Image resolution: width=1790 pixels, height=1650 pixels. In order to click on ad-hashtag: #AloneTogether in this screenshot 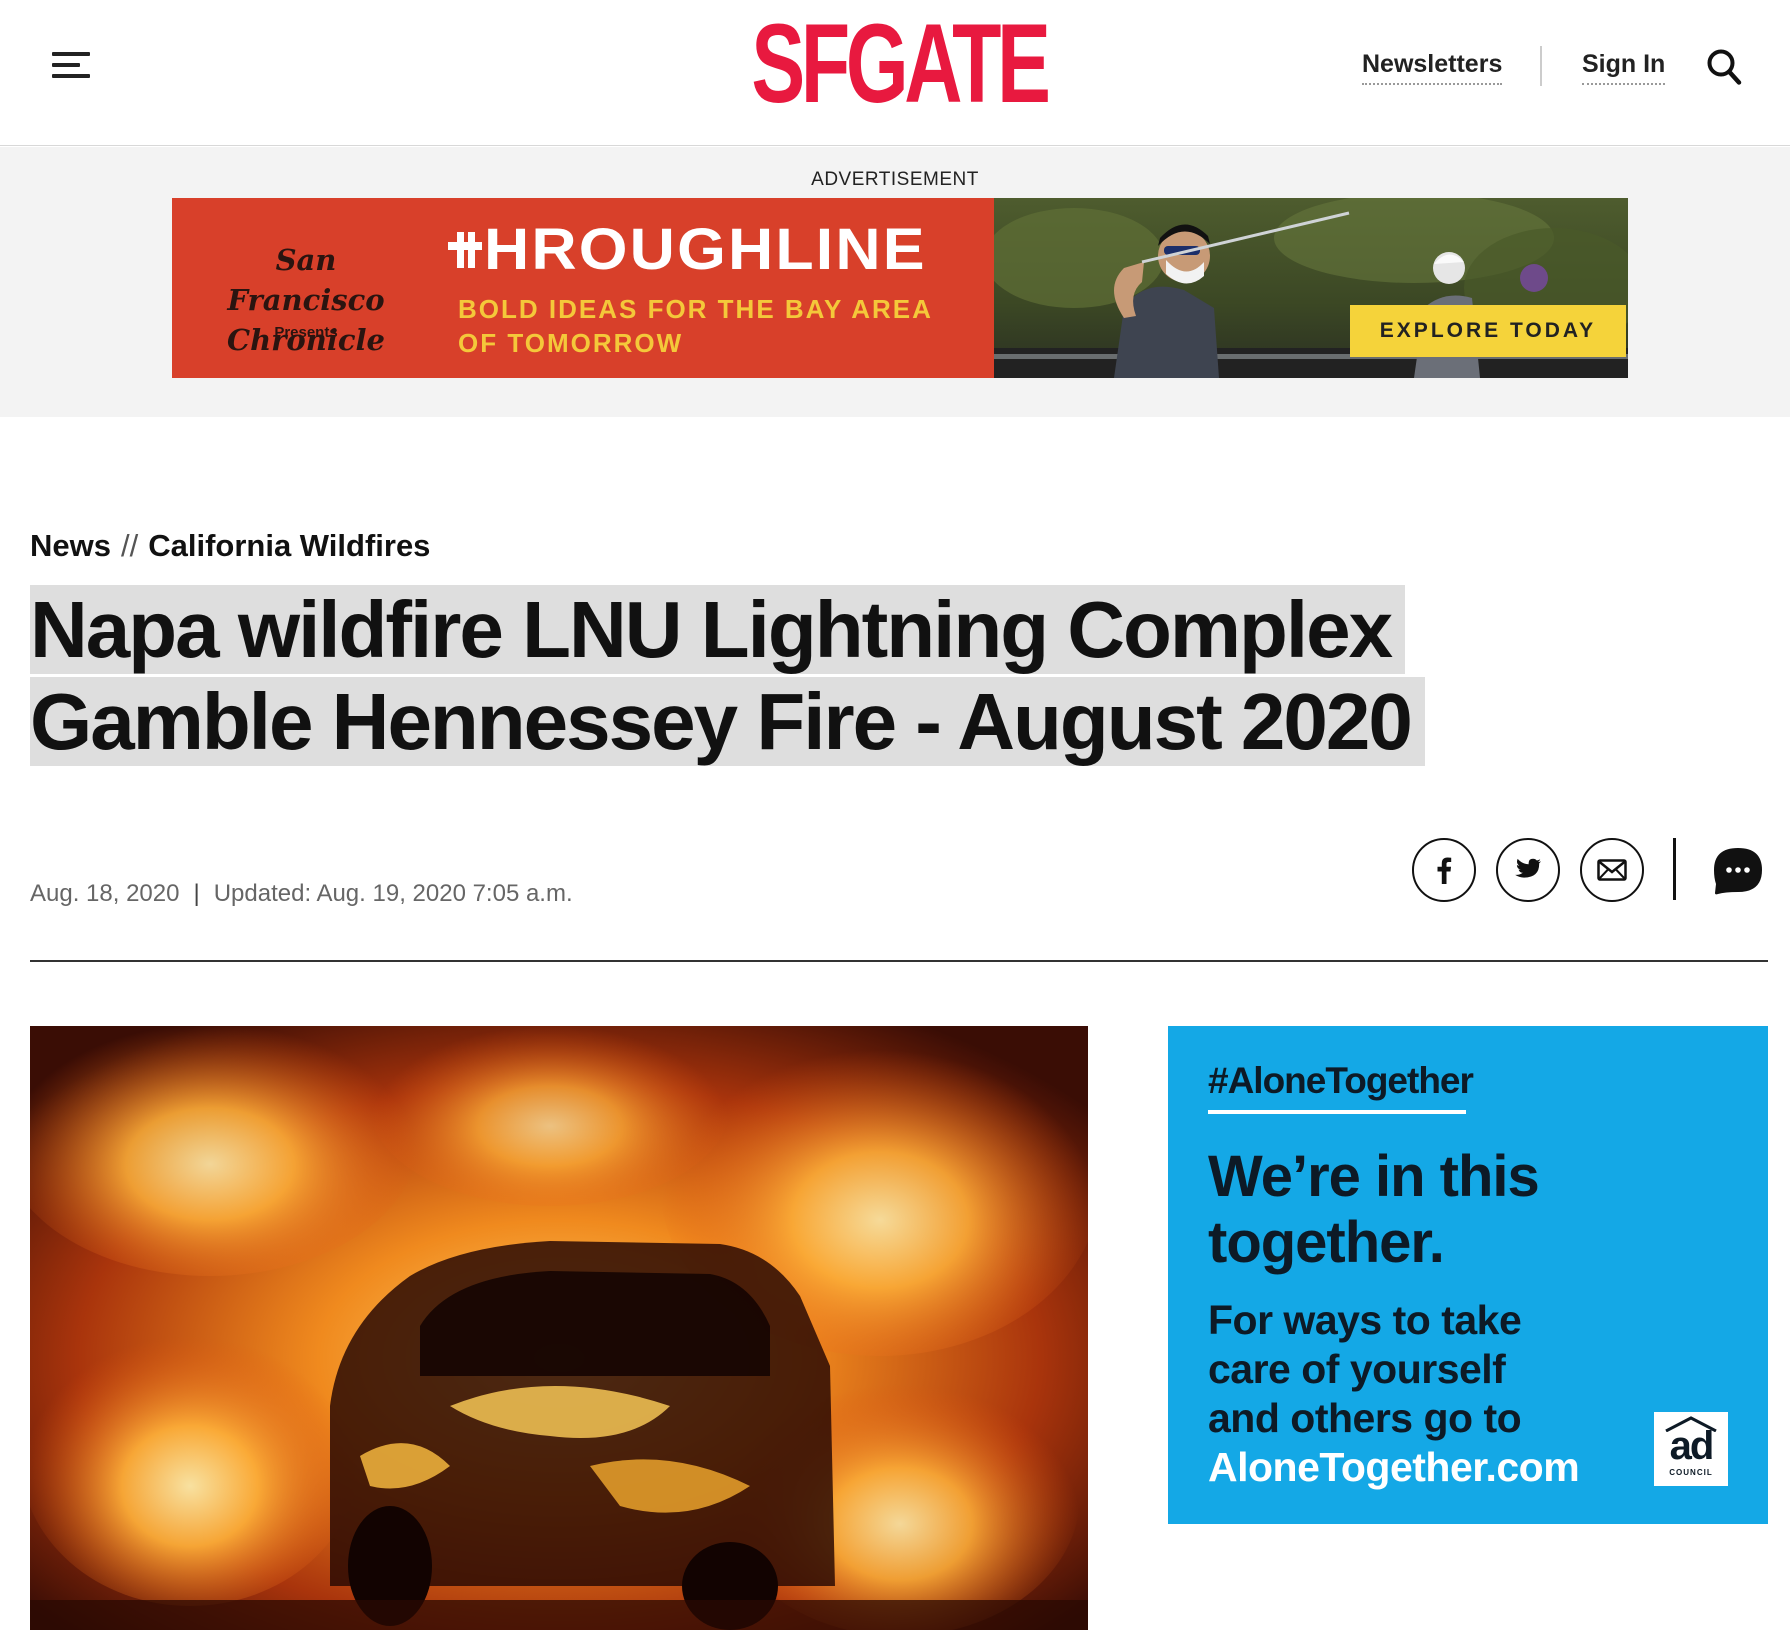, I will do `click(1341, 1080)`.